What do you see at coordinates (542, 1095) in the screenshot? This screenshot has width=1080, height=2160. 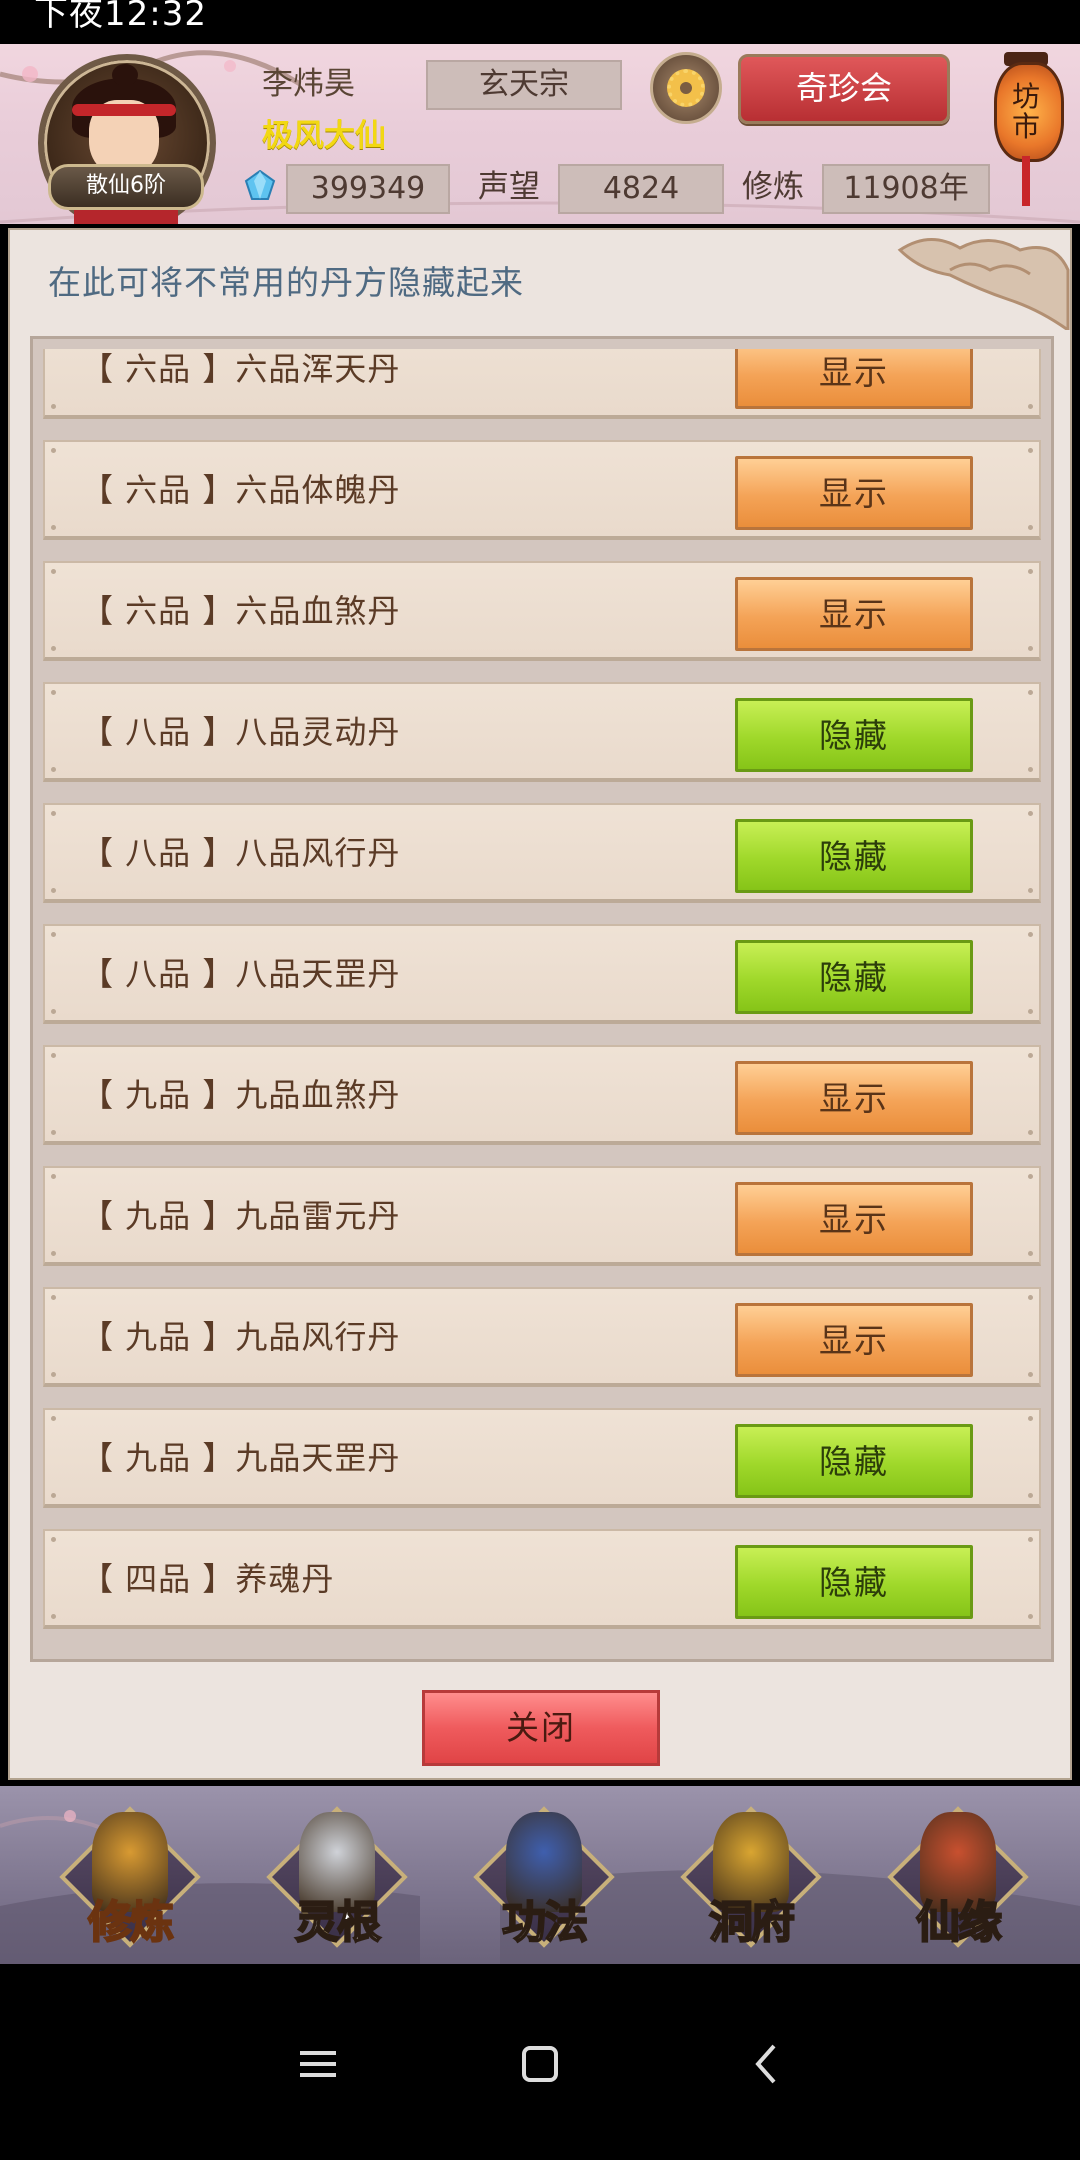 I see `recipe-row: 【 九品 】九品血煞丹 显示` at bounding box center [542, 1095].